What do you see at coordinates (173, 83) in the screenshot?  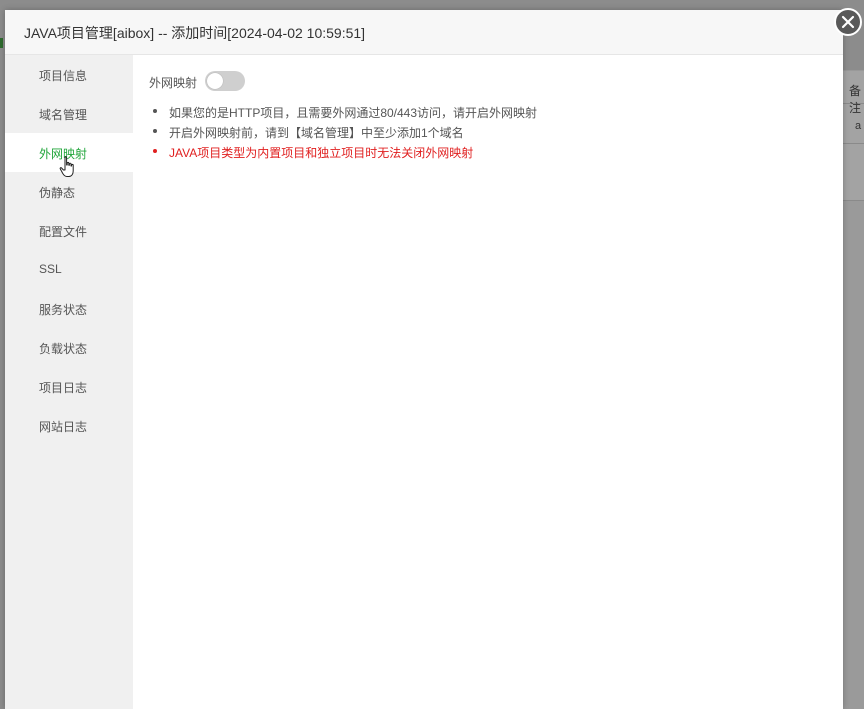 I see `mapping-toggle-label: 外网映射` at bounding box center [173, 83].